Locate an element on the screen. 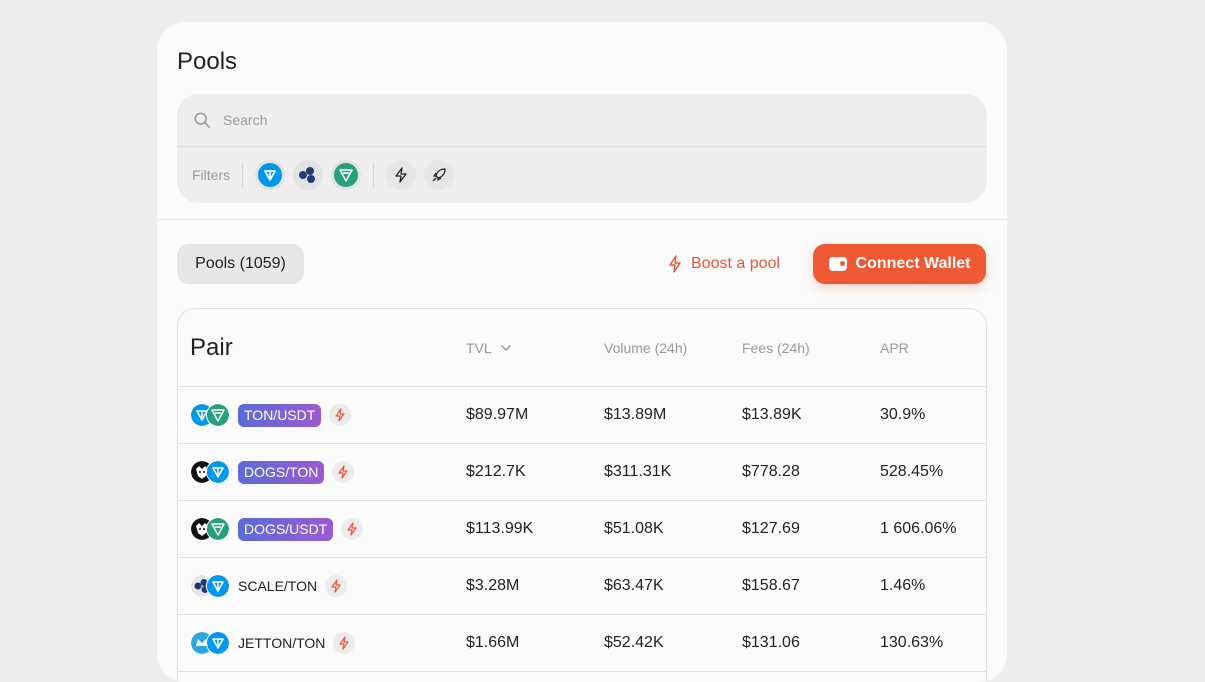 This screenshot has height=682, width=1205. fees-cell: $127.69 is located at coordinates (771, 528).